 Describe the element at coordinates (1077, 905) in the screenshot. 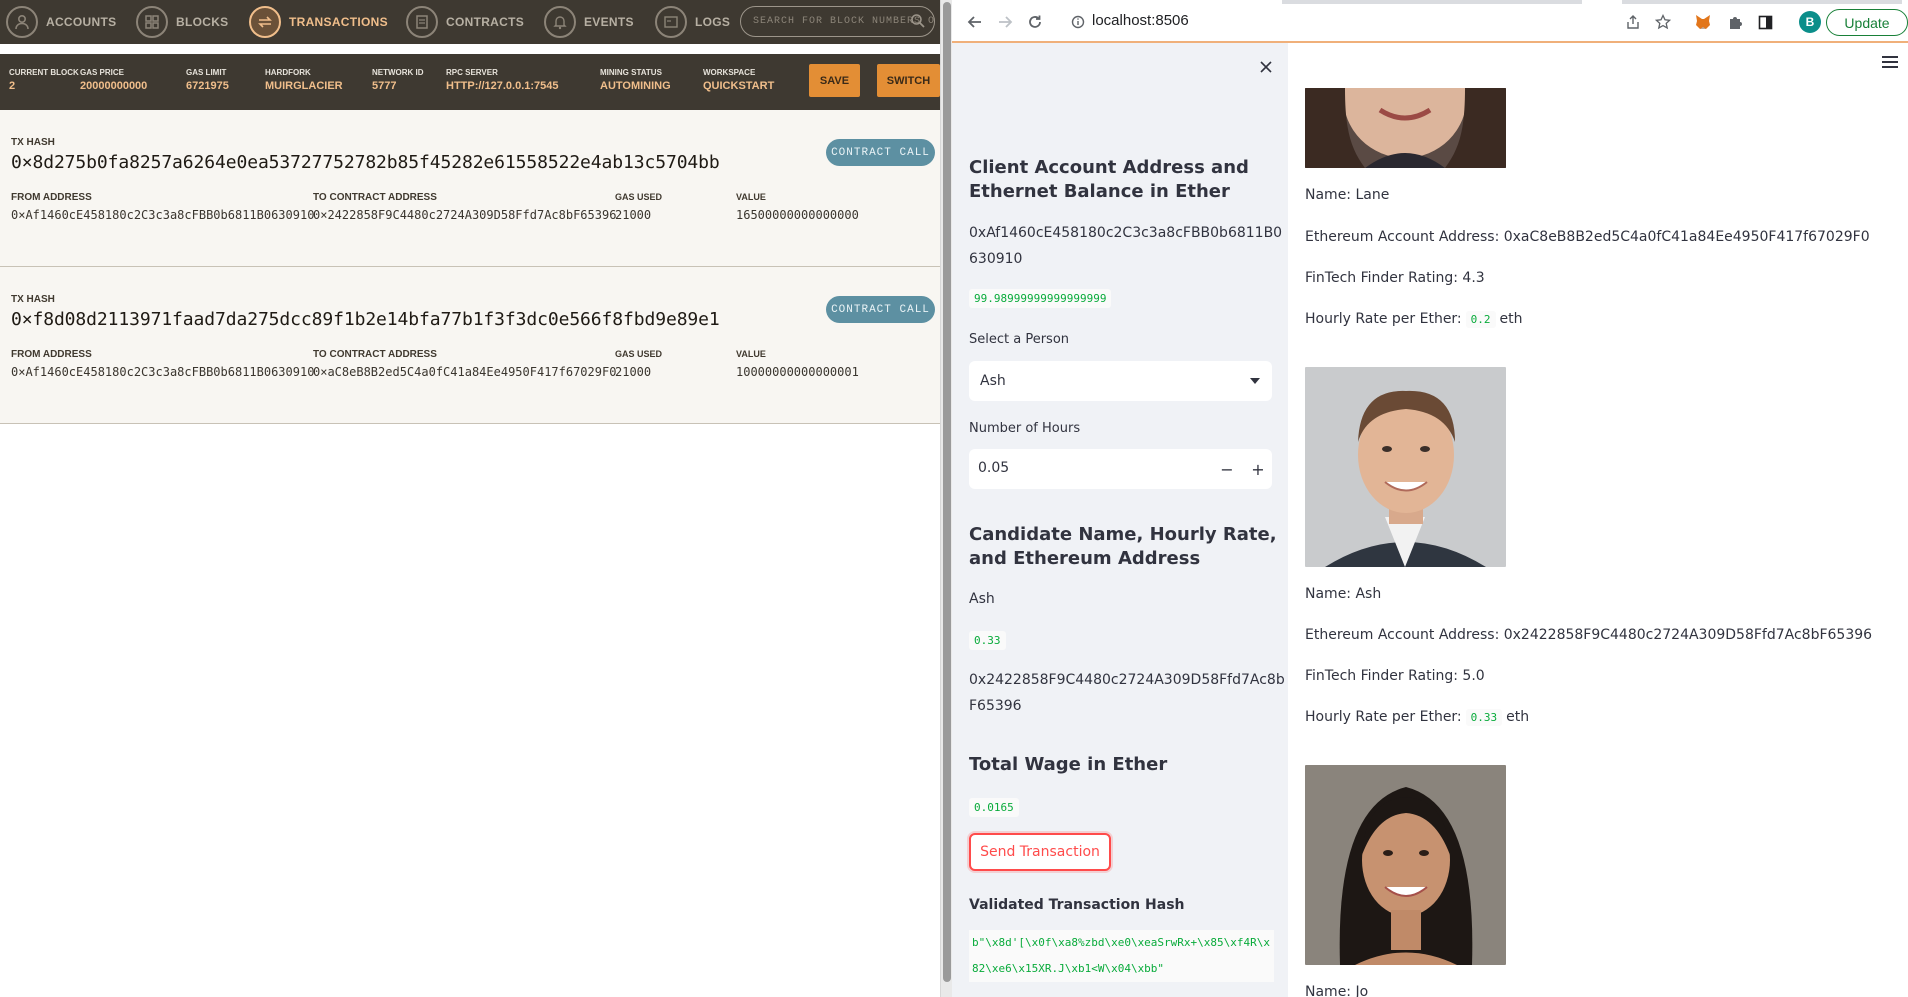

I see `validated-hash-heading: Validated Transaction Hash` at that location.